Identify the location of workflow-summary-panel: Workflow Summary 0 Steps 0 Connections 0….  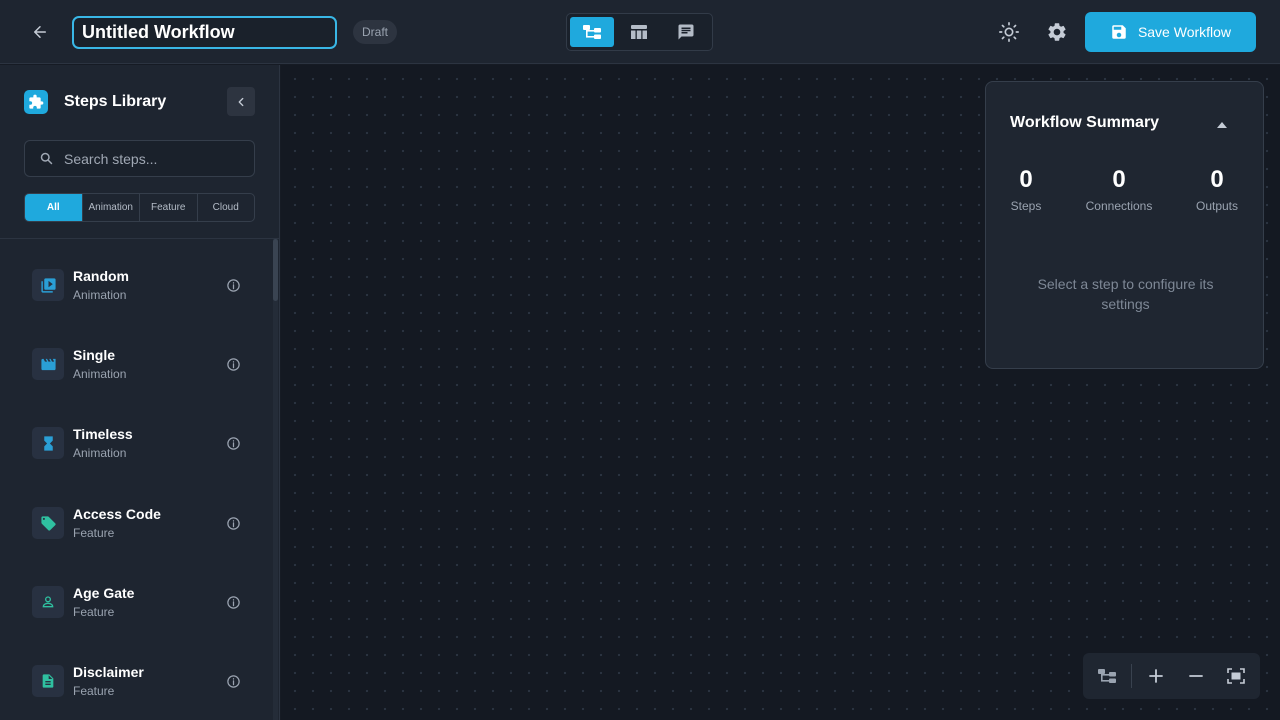
(1124, 225).